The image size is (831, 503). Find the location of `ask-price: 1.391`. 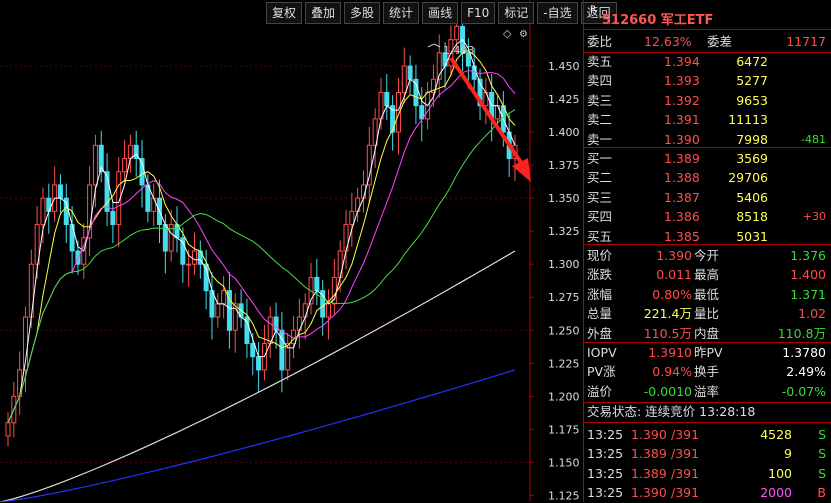

ask-price: 1.391 is located at coordinates (682, 120).